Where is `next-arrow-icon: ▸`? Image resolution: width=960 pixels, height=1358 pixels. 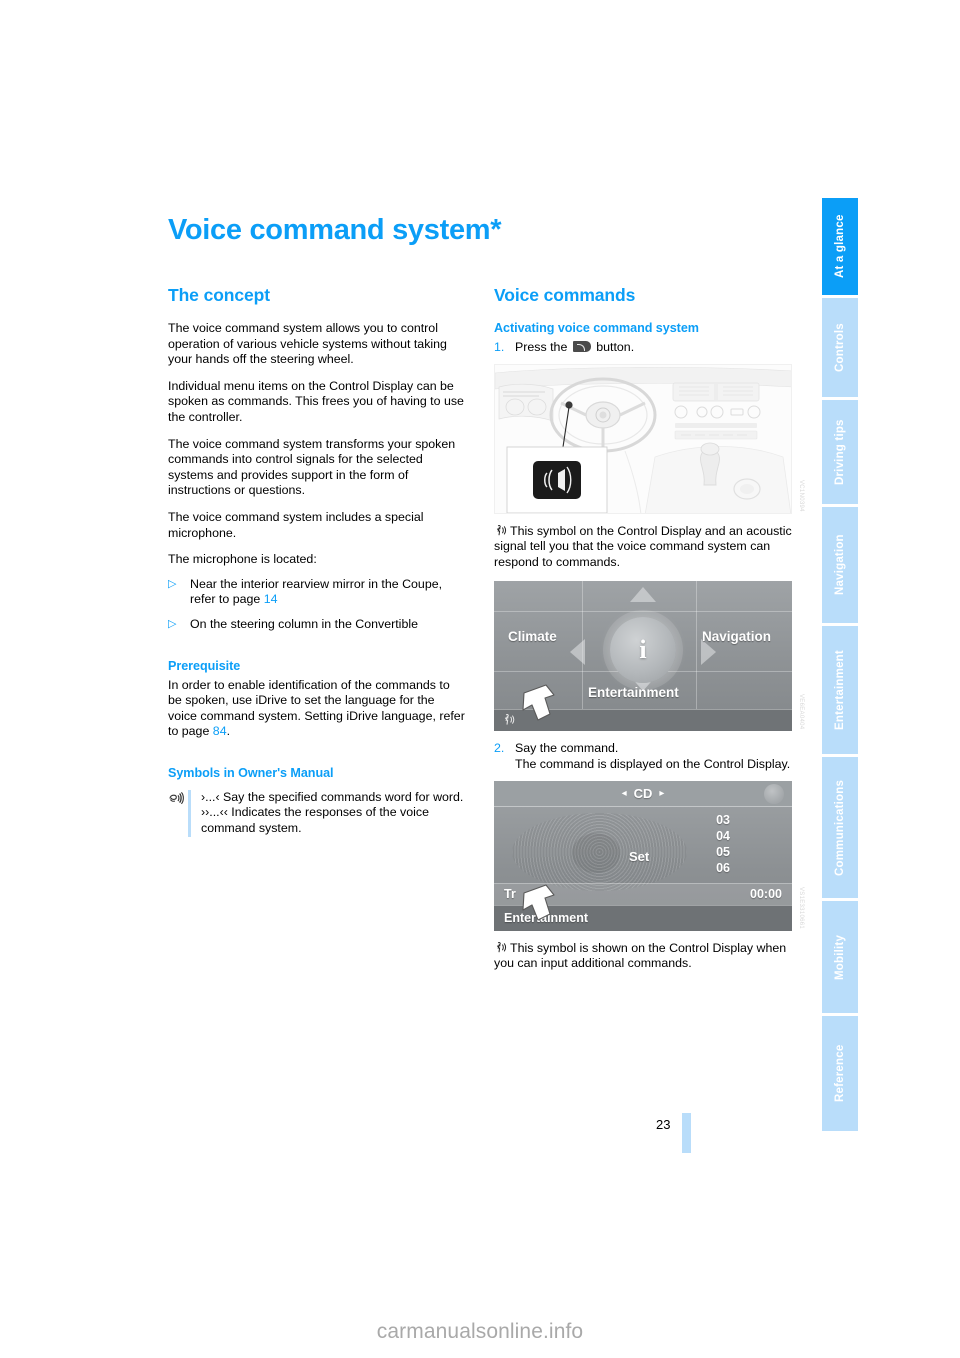 next-arrow-icon: ▸ is located at coordinates (661, 793).